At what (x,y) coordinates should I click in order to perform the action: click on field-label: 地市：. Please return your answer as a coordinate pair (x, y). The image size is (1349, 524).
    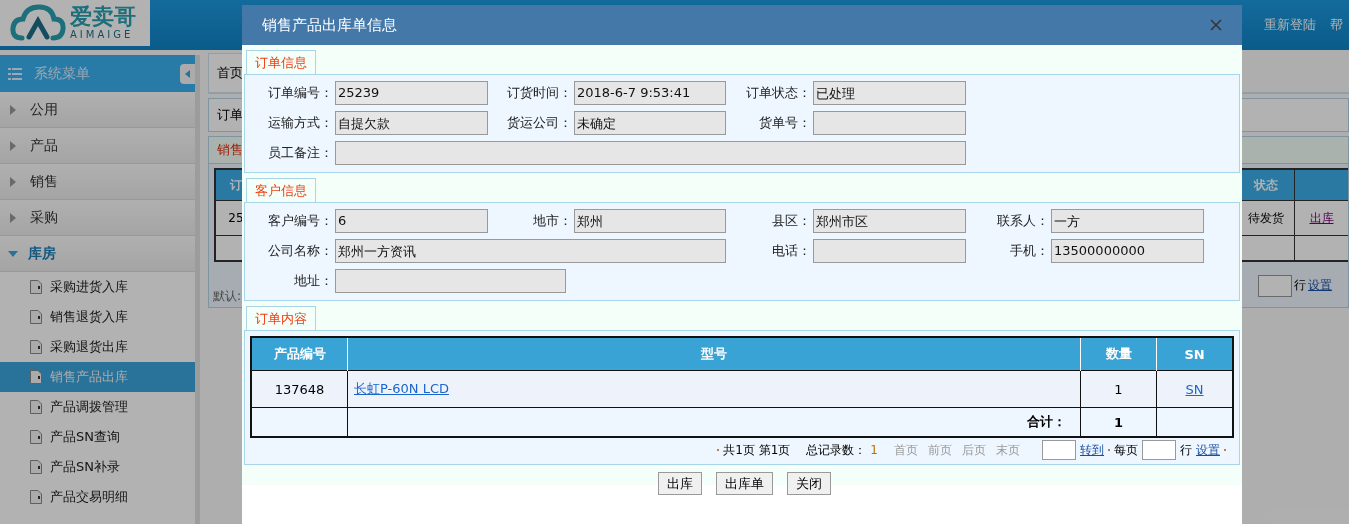
    Looking at the image, I should click on (552, 221).